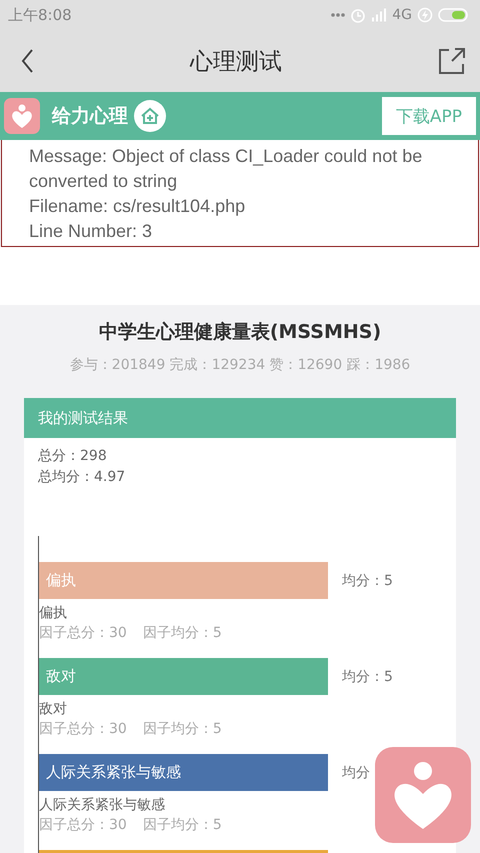  I want to click on alarm-icon, so click(358, 15).